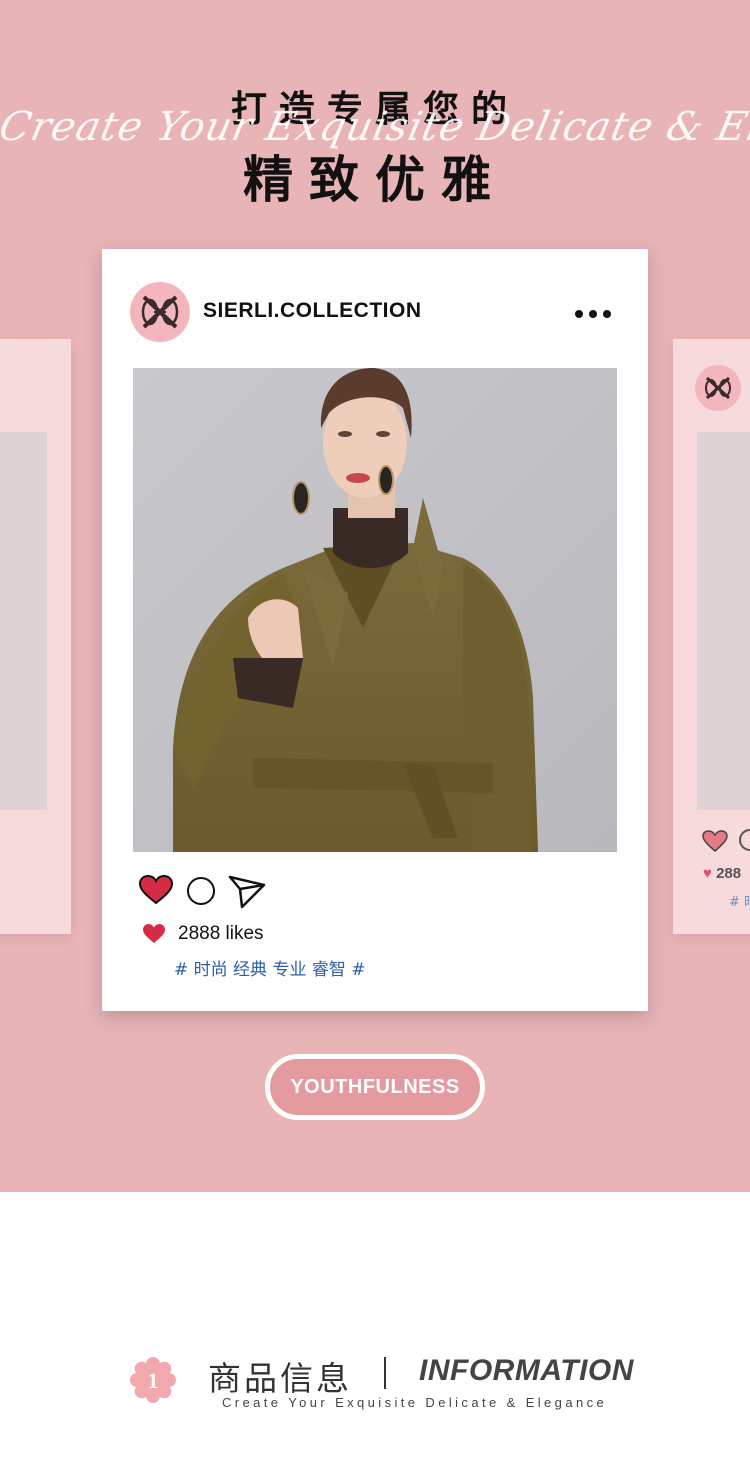 The image size is (750, 1461). Describe the element at coordinates (739, 902) in the screenshot. I see `side-hashtag-text: # 时` at that location.